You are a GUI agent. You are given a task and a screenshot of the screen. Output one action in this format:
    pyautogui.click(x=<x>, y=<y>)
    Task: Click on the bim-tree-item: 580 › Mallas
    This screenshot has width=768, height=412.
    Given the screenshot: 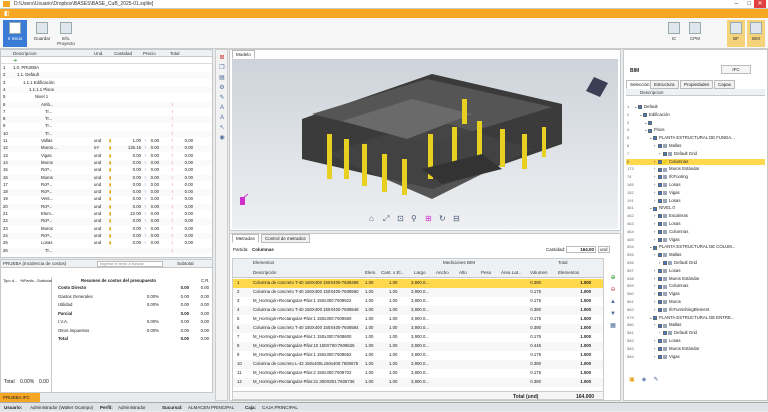 What is the action you would take?
    pyautogui.click(x=695, y=325)
    